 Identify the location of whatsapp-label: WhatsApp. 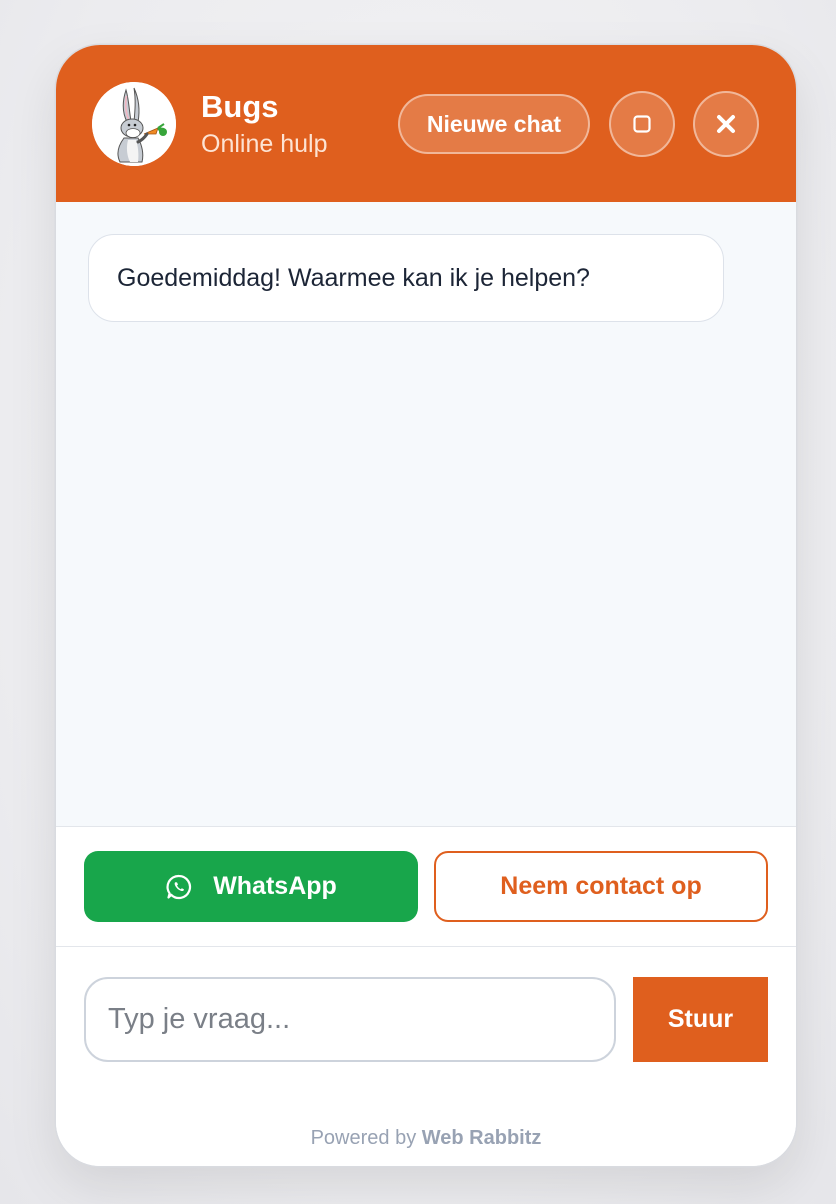
(275, 886).